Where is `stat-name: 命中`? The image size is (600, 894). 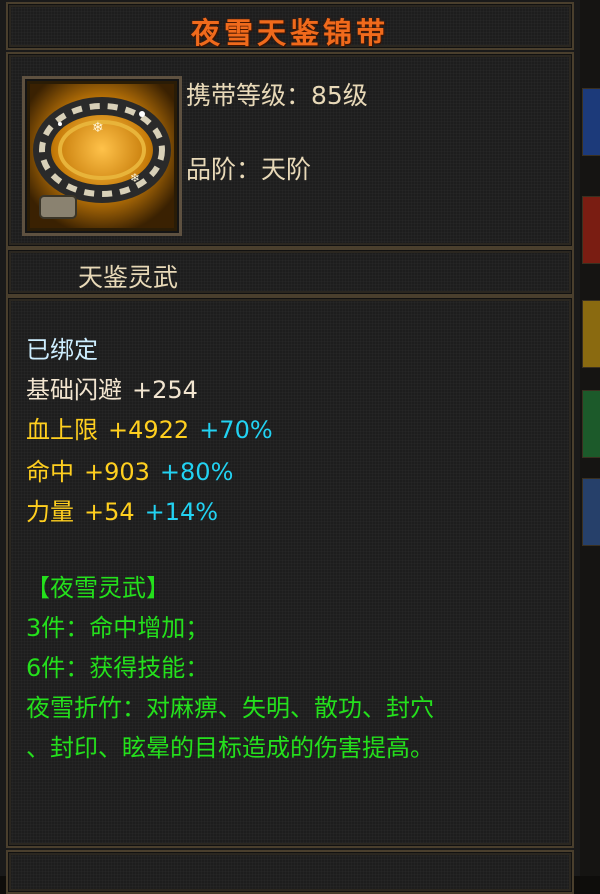
stat-name: 命中 is located at coordinates (50, 472).